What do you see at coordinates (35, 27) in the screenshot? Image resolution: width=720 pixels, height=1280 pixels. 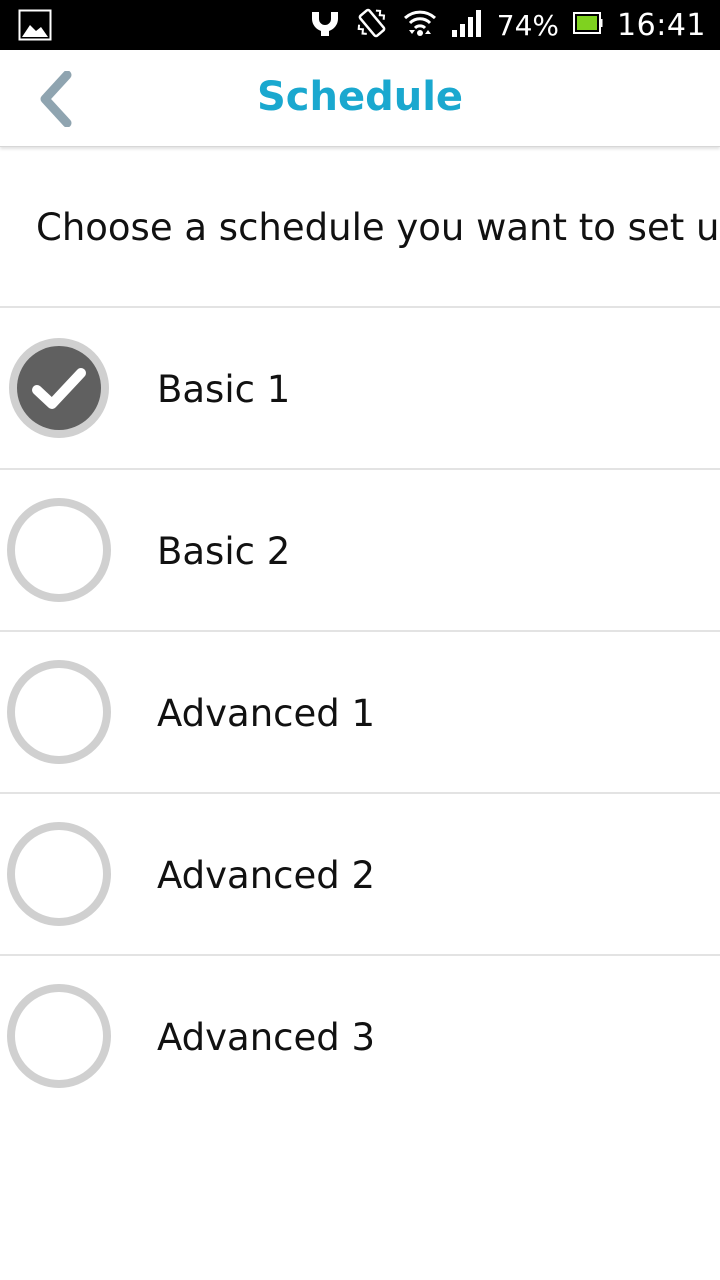 I see `gallery-notification-icon` at bounding box center [35, 27].